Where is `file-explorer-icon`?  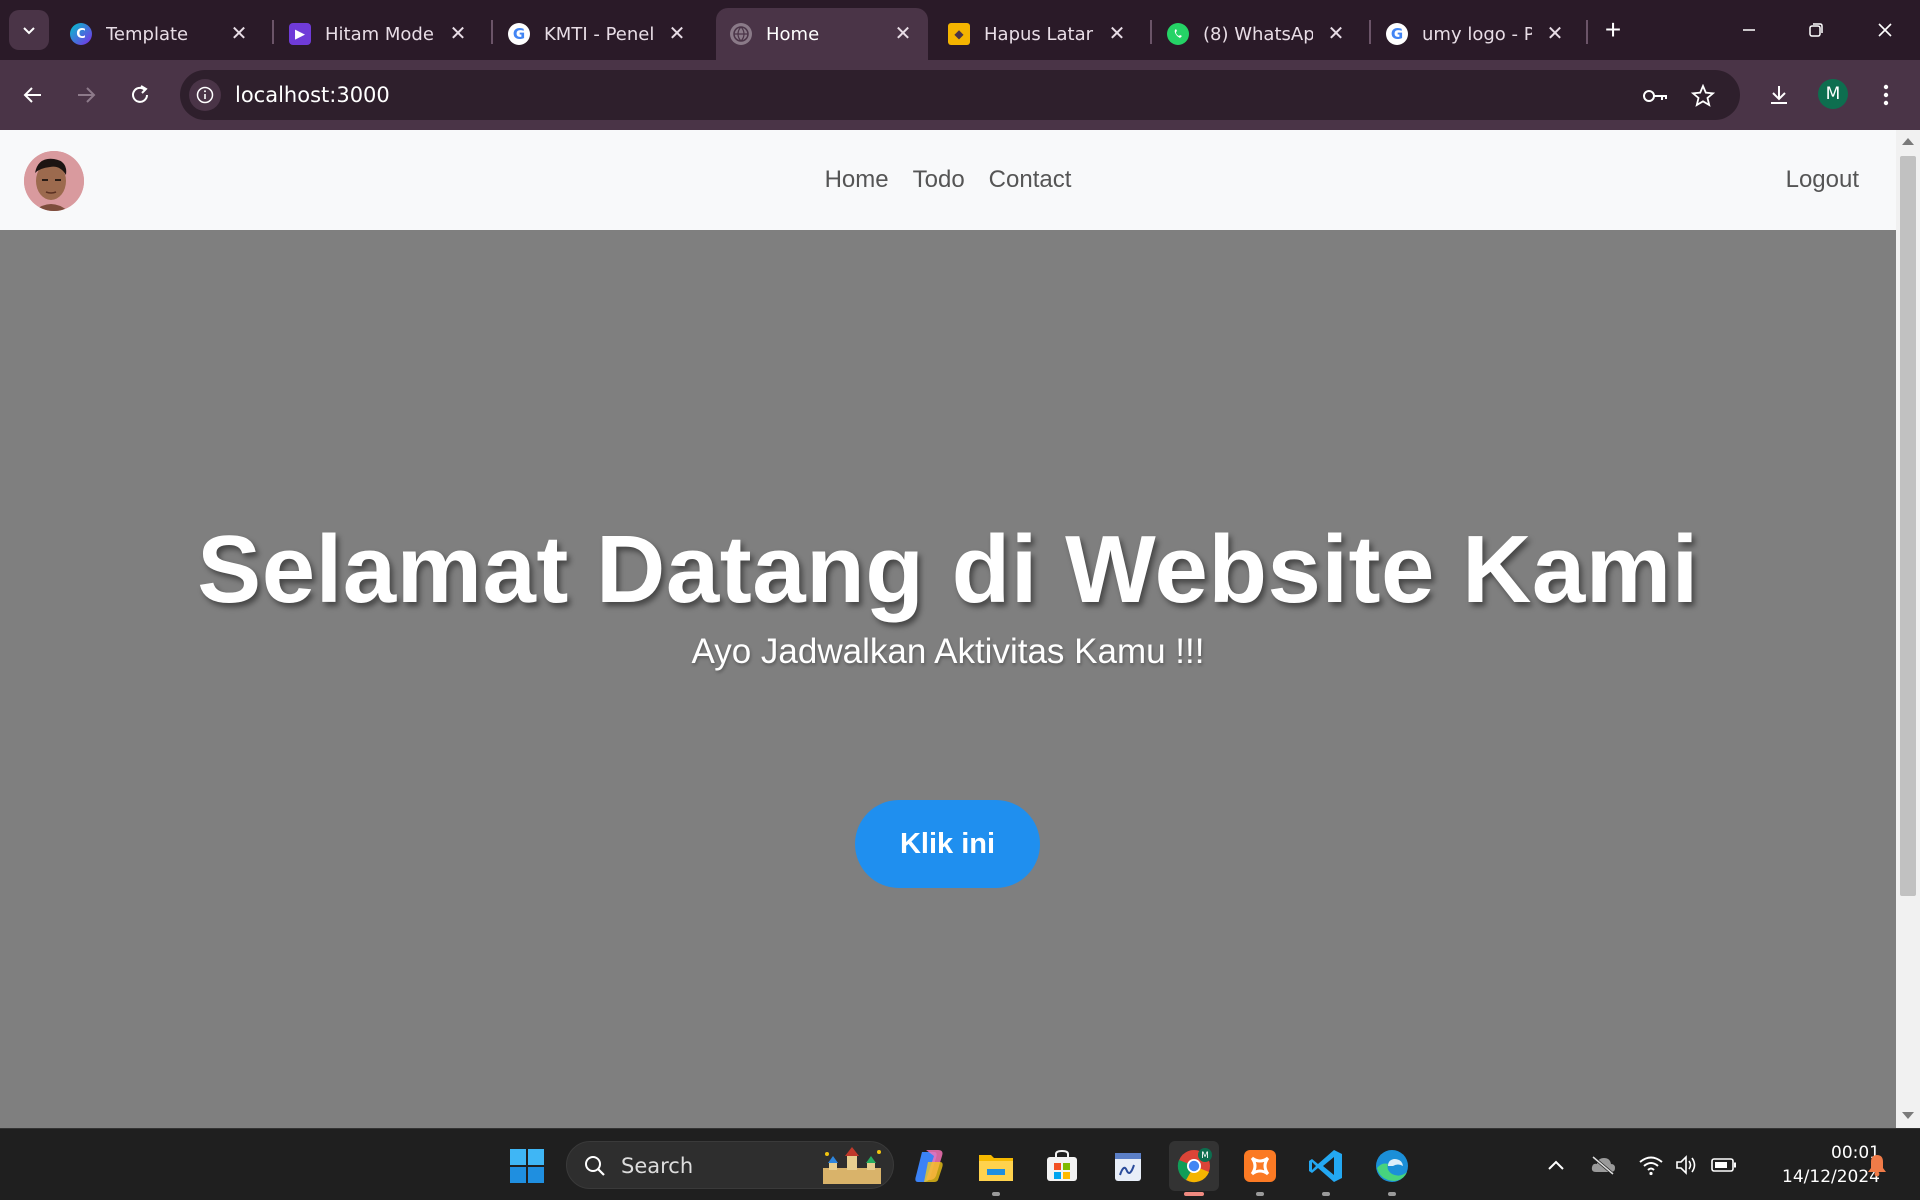
file-explorer-icon is located at coordinates (996, 1168).